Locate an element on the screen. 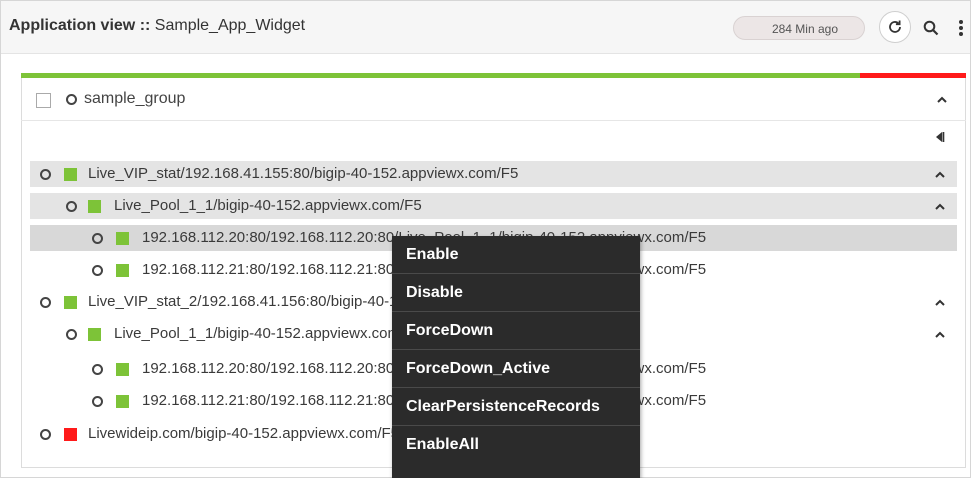 Image resolution: width=971 pixels, height=478 pixels. menu-item-enable: Enable is located at coordinates (516, 255).